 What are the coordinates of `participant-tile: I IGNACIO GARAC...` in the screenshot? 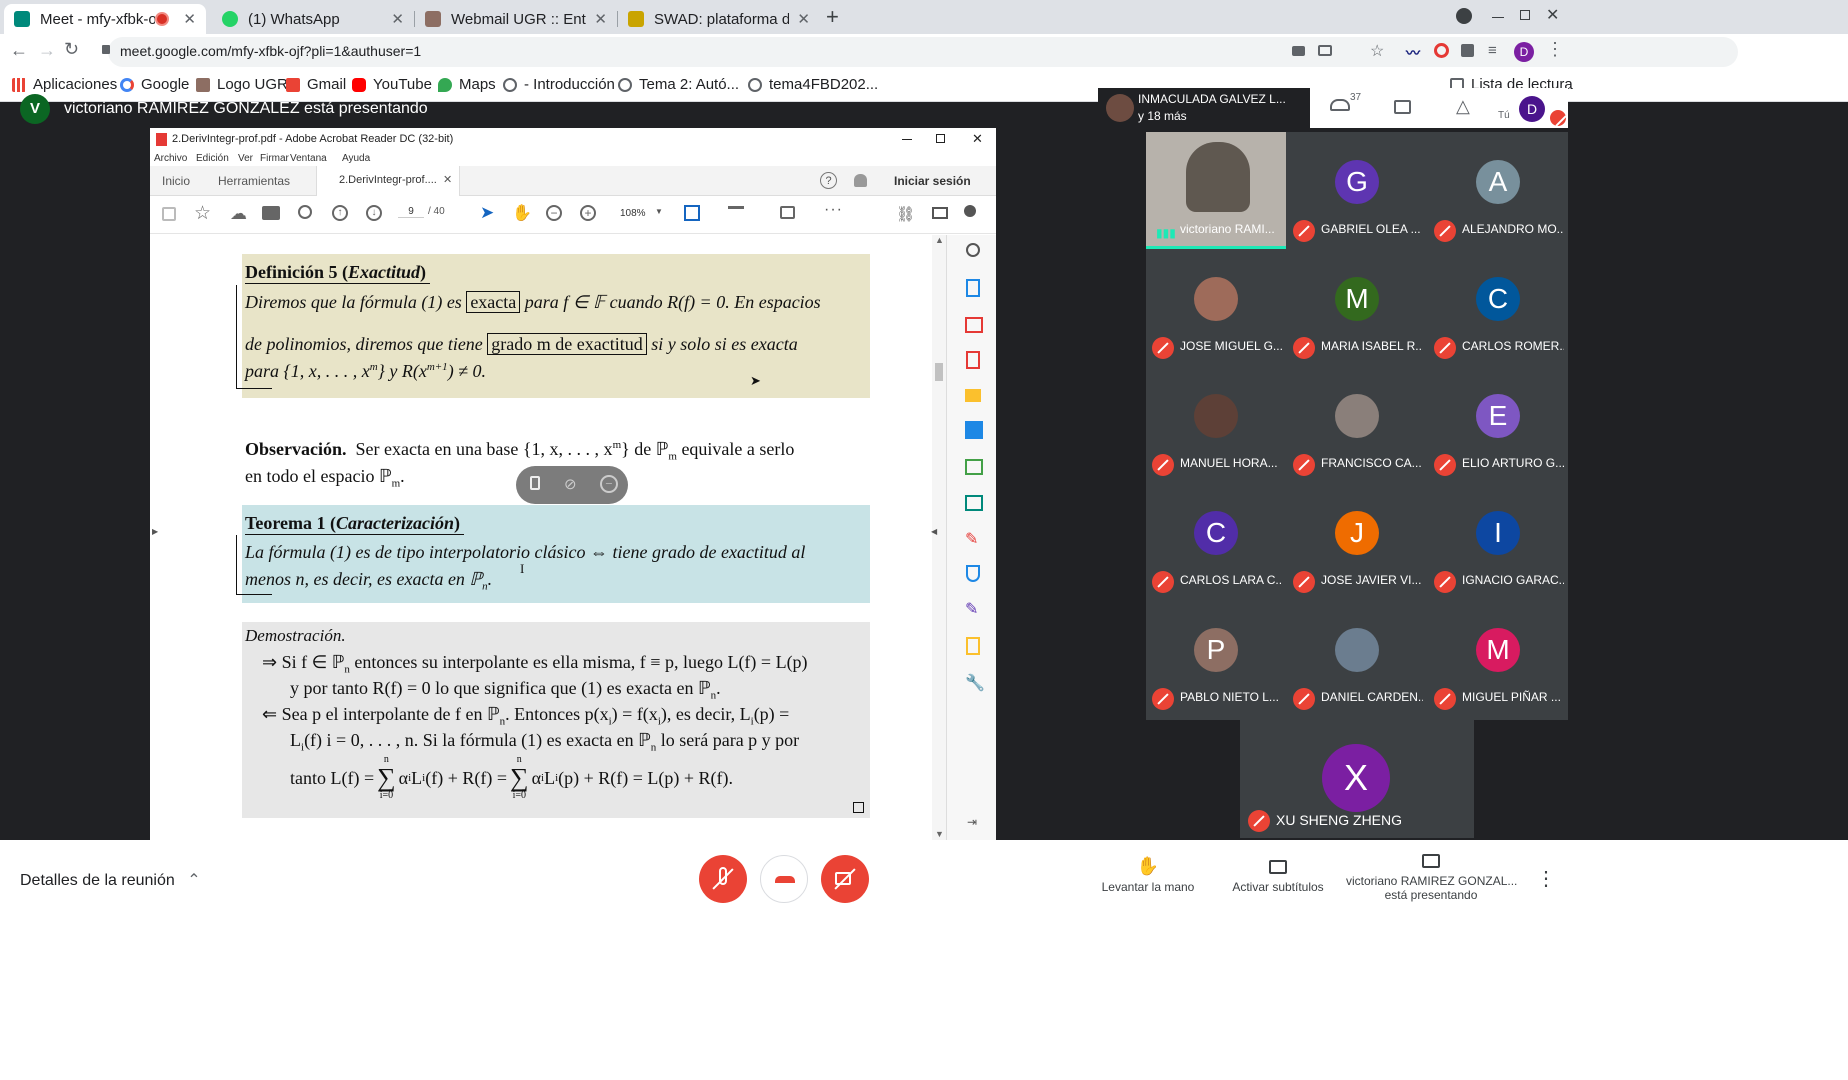 It's located at (1498, 541).